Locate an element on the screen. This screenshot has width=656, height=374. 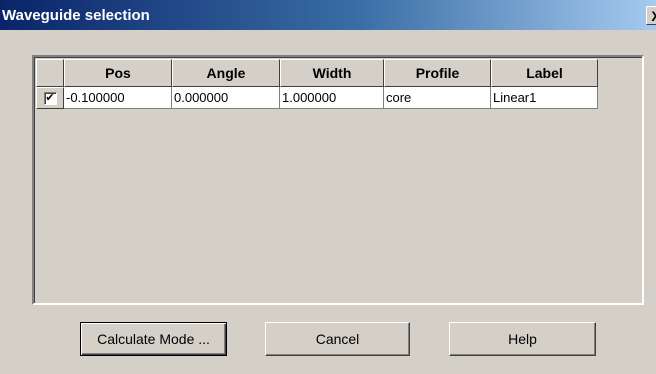
cell-pos: -0.100000 is located at coordinates (118, 98).